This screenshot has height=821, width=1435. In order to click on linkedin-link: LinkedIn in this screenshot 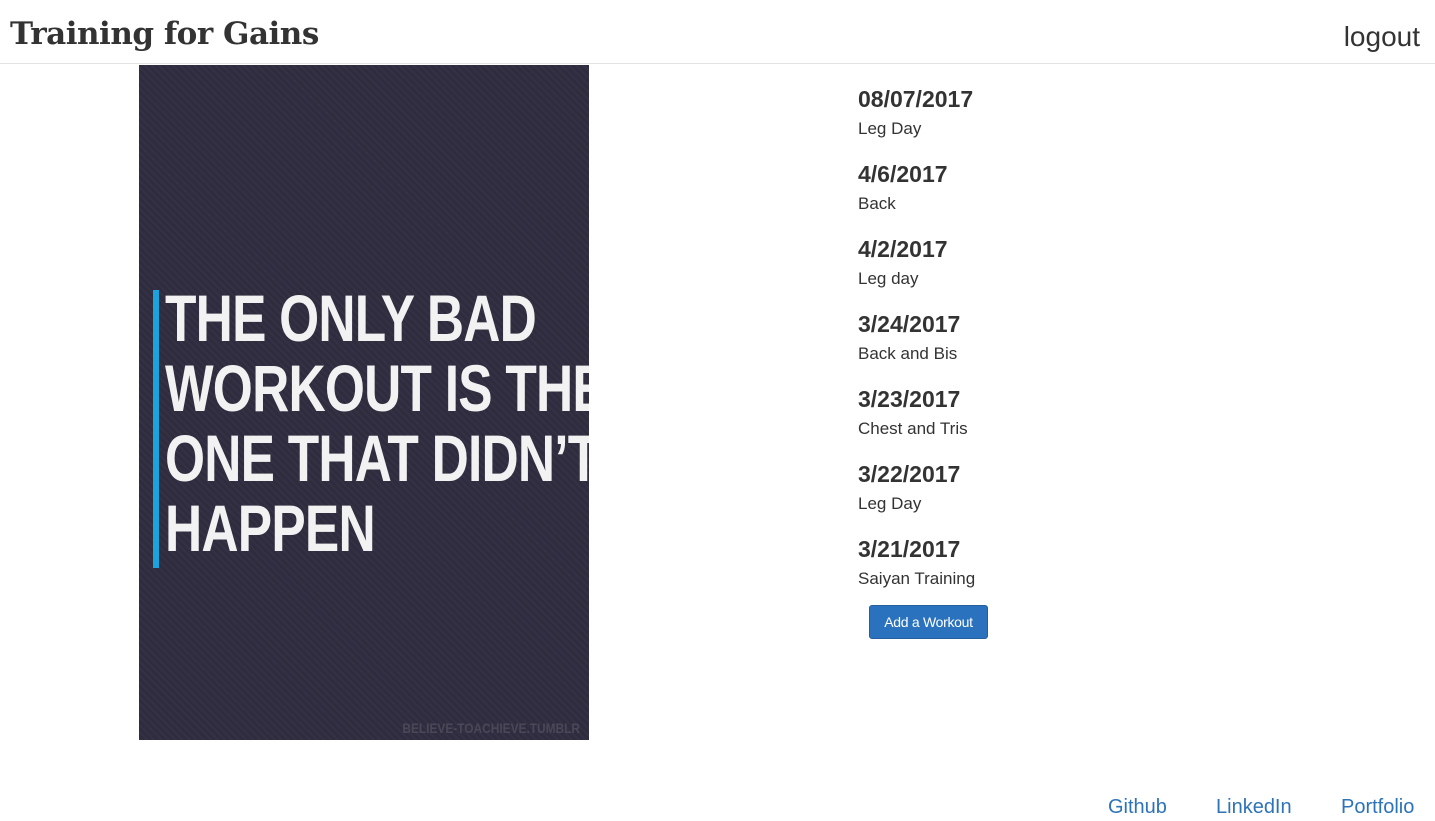, I will do `click(1254, 807)`.